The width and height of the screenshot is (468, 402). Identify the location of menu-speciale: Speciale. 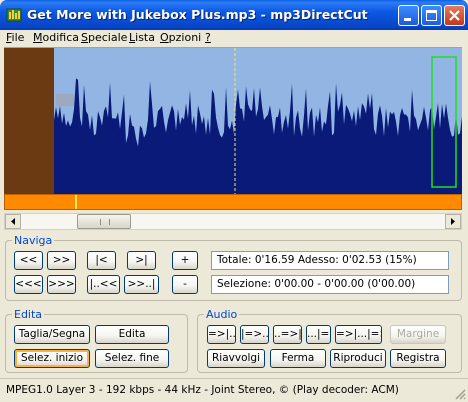
(104, 37).